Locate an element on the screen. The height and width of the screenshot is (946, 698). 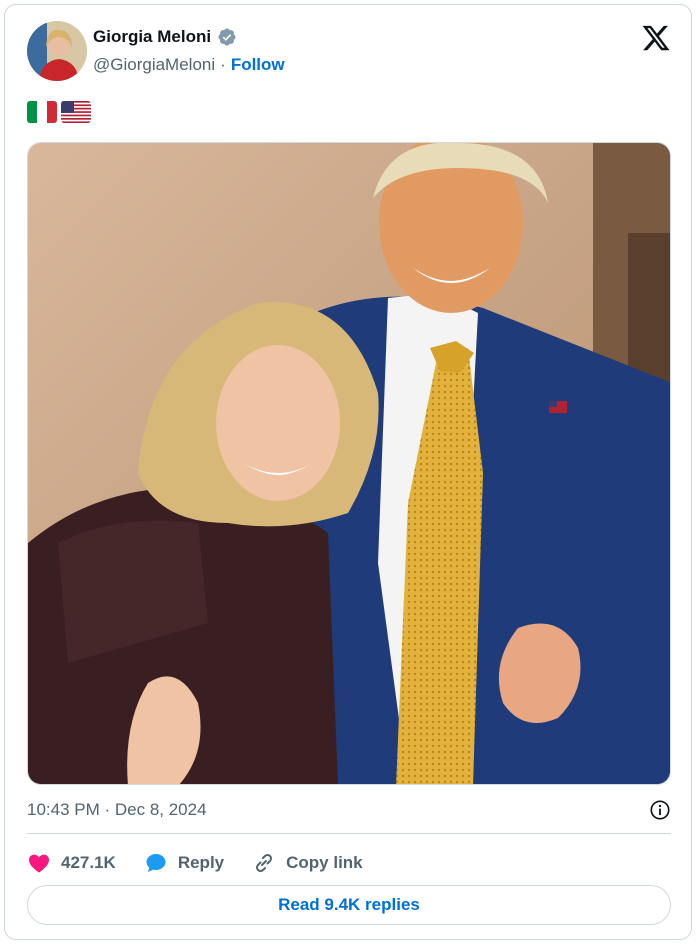
reply-button: Reply is located at coordinates (184, 863).